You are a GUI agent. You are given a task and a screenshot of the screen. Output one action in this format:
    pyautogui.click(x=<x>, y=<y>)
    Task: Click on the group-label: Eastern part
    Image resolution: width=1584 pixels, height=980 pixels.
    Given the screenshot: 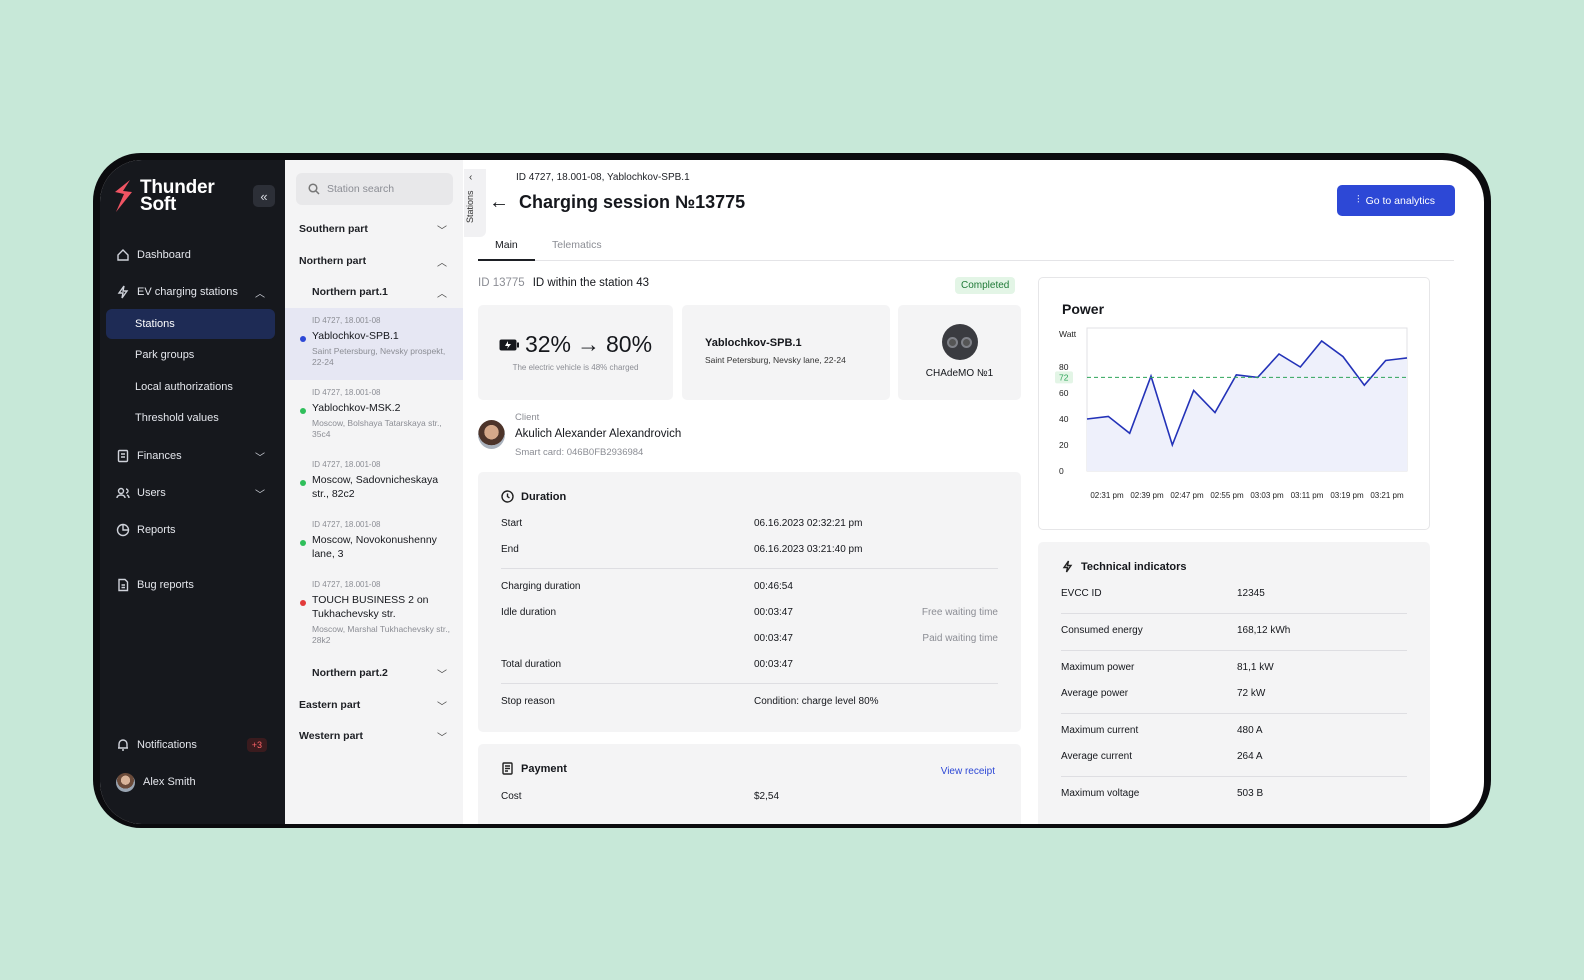 What is the action you would take?
    pyautogui.click(x=330, y=705)
    